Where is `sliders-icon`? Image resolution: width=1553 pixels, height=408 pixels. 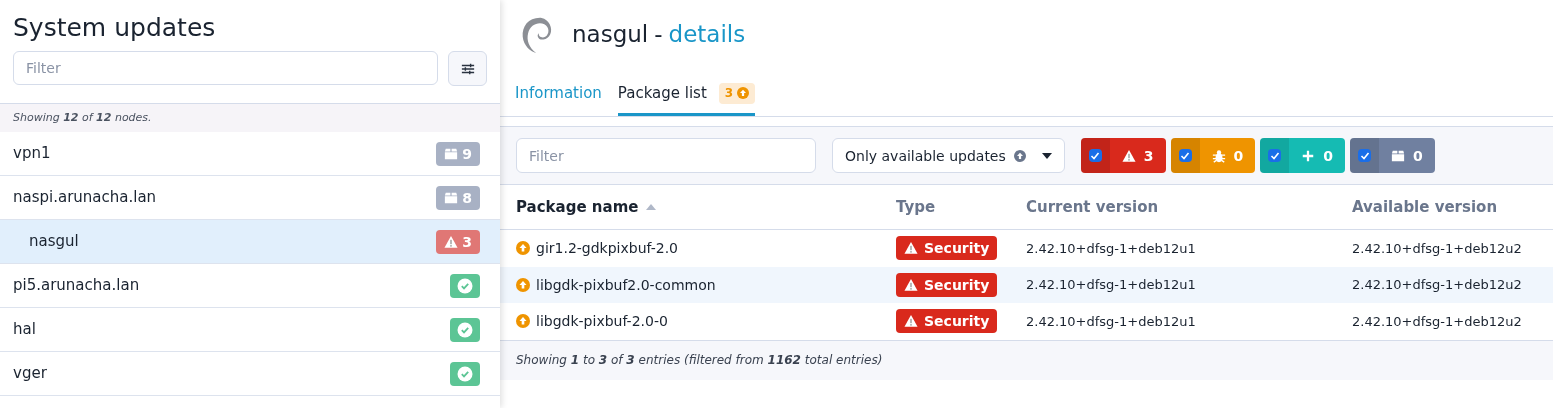 sliders-icon is located at coordinates (467, 68).